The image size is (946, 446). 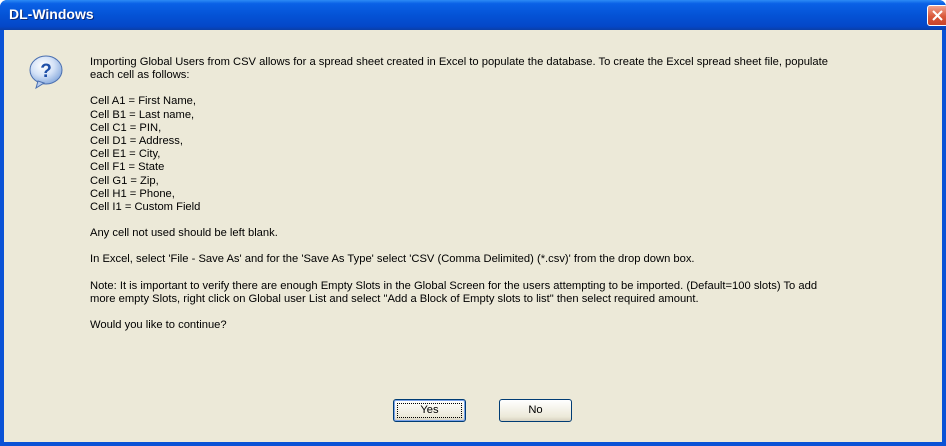 I want to click on cell-line: Cell A1 = First Name,, so click(x=143, y=101).